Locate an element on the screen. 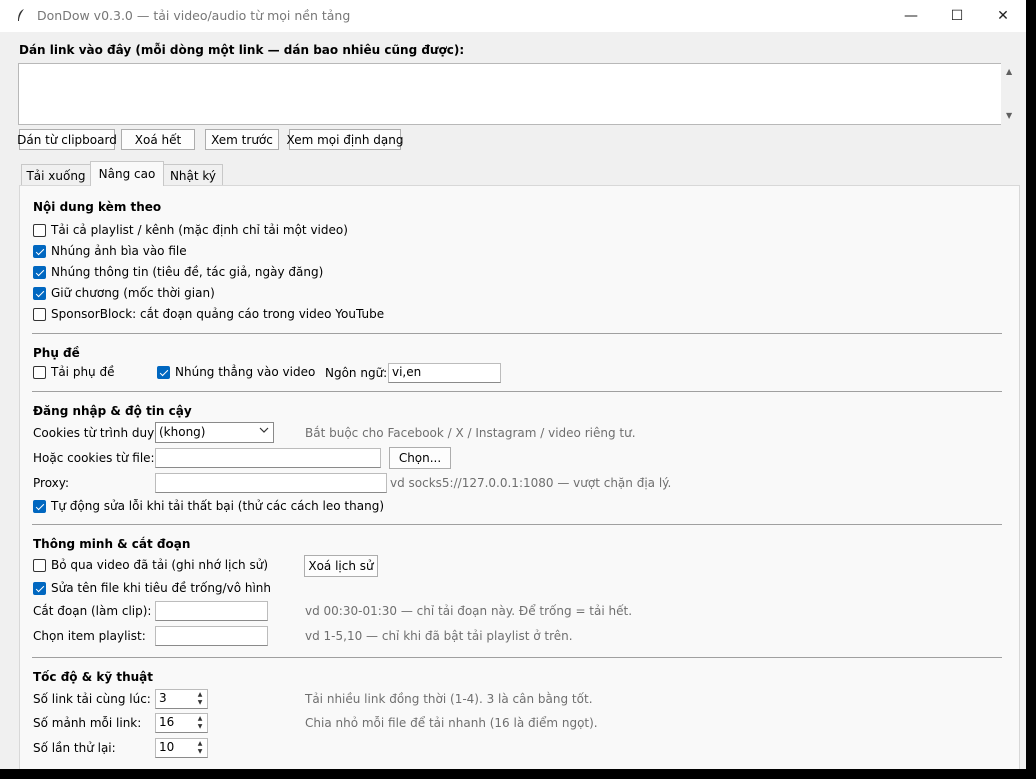  skip-downloaded-checkbox is located at coordinates (39, 565).